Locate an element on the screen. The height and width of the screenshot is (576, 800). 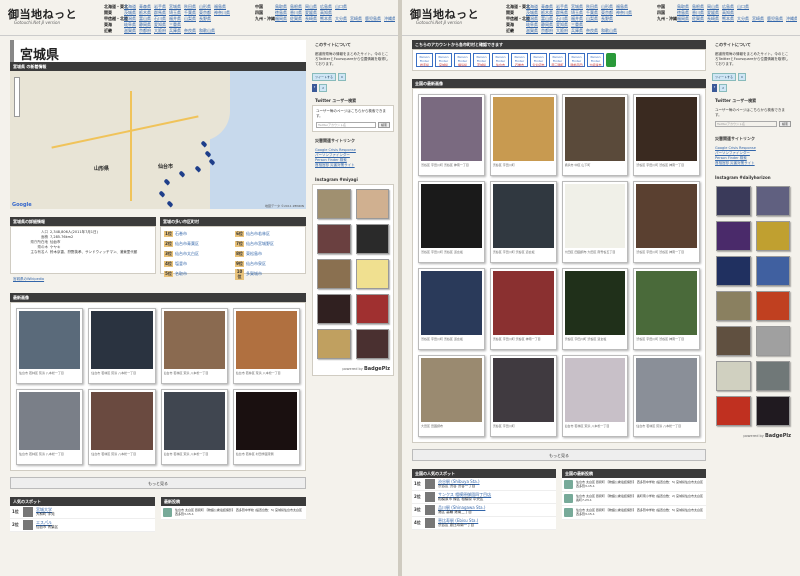
spot-item: 1位 宮城大学 大和町 学苑 is located at coordinates (82, 512).